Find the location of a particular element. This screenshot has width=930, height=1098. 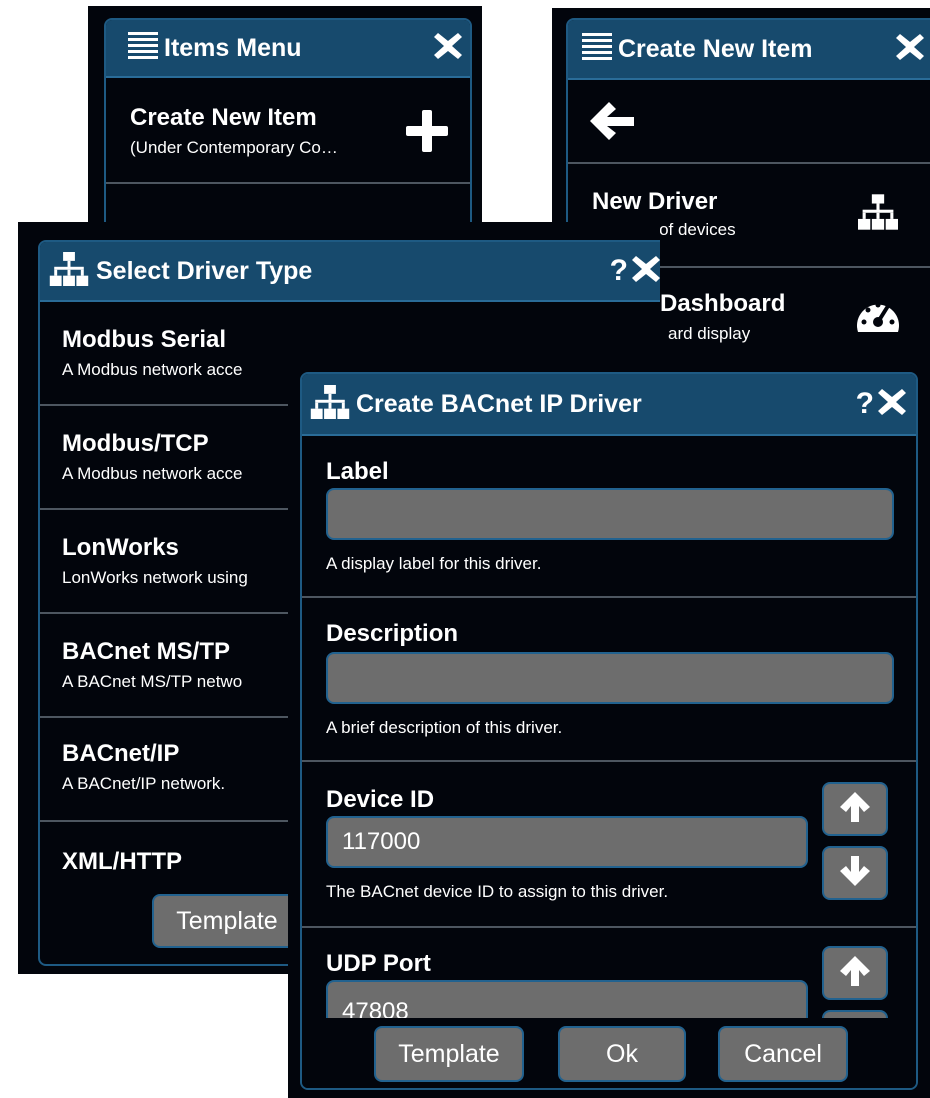

device-id-decrement-button is located at coordinates (855, 873).